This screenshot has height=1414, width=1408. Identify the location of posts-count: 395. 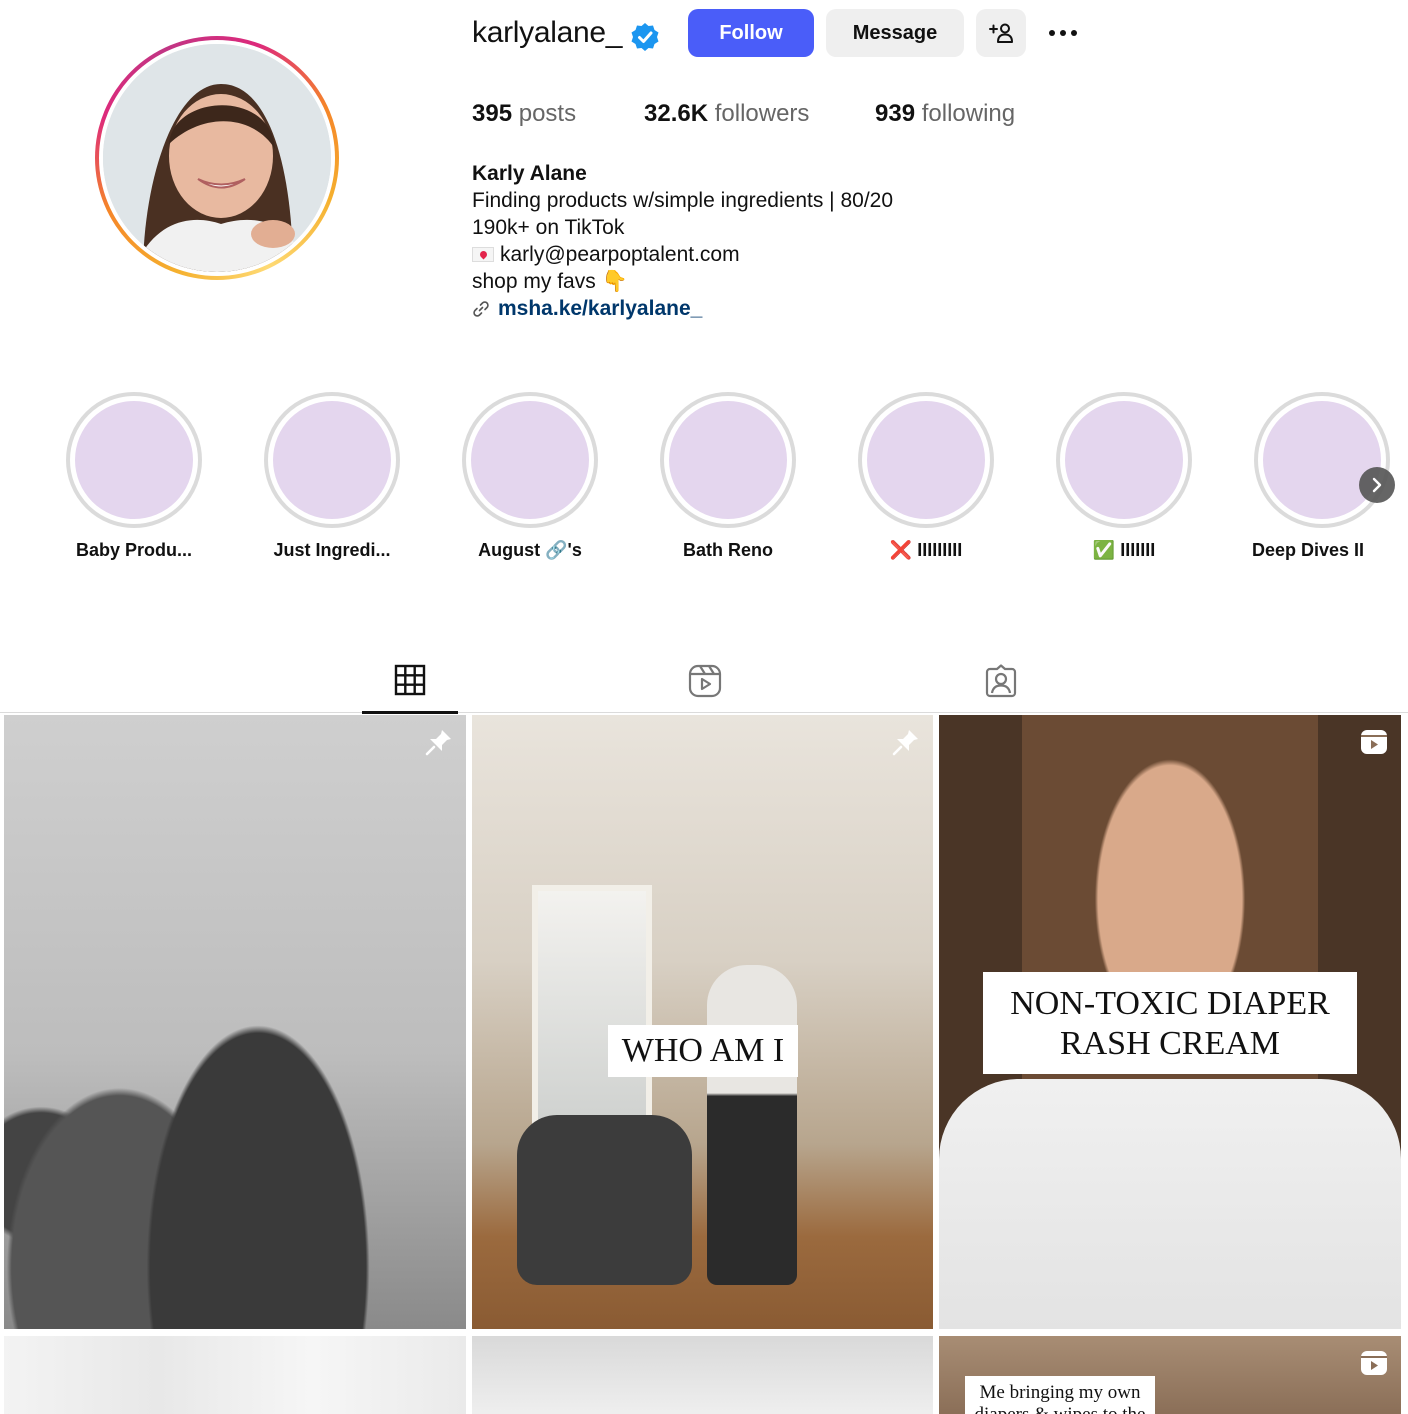
(492, 113).